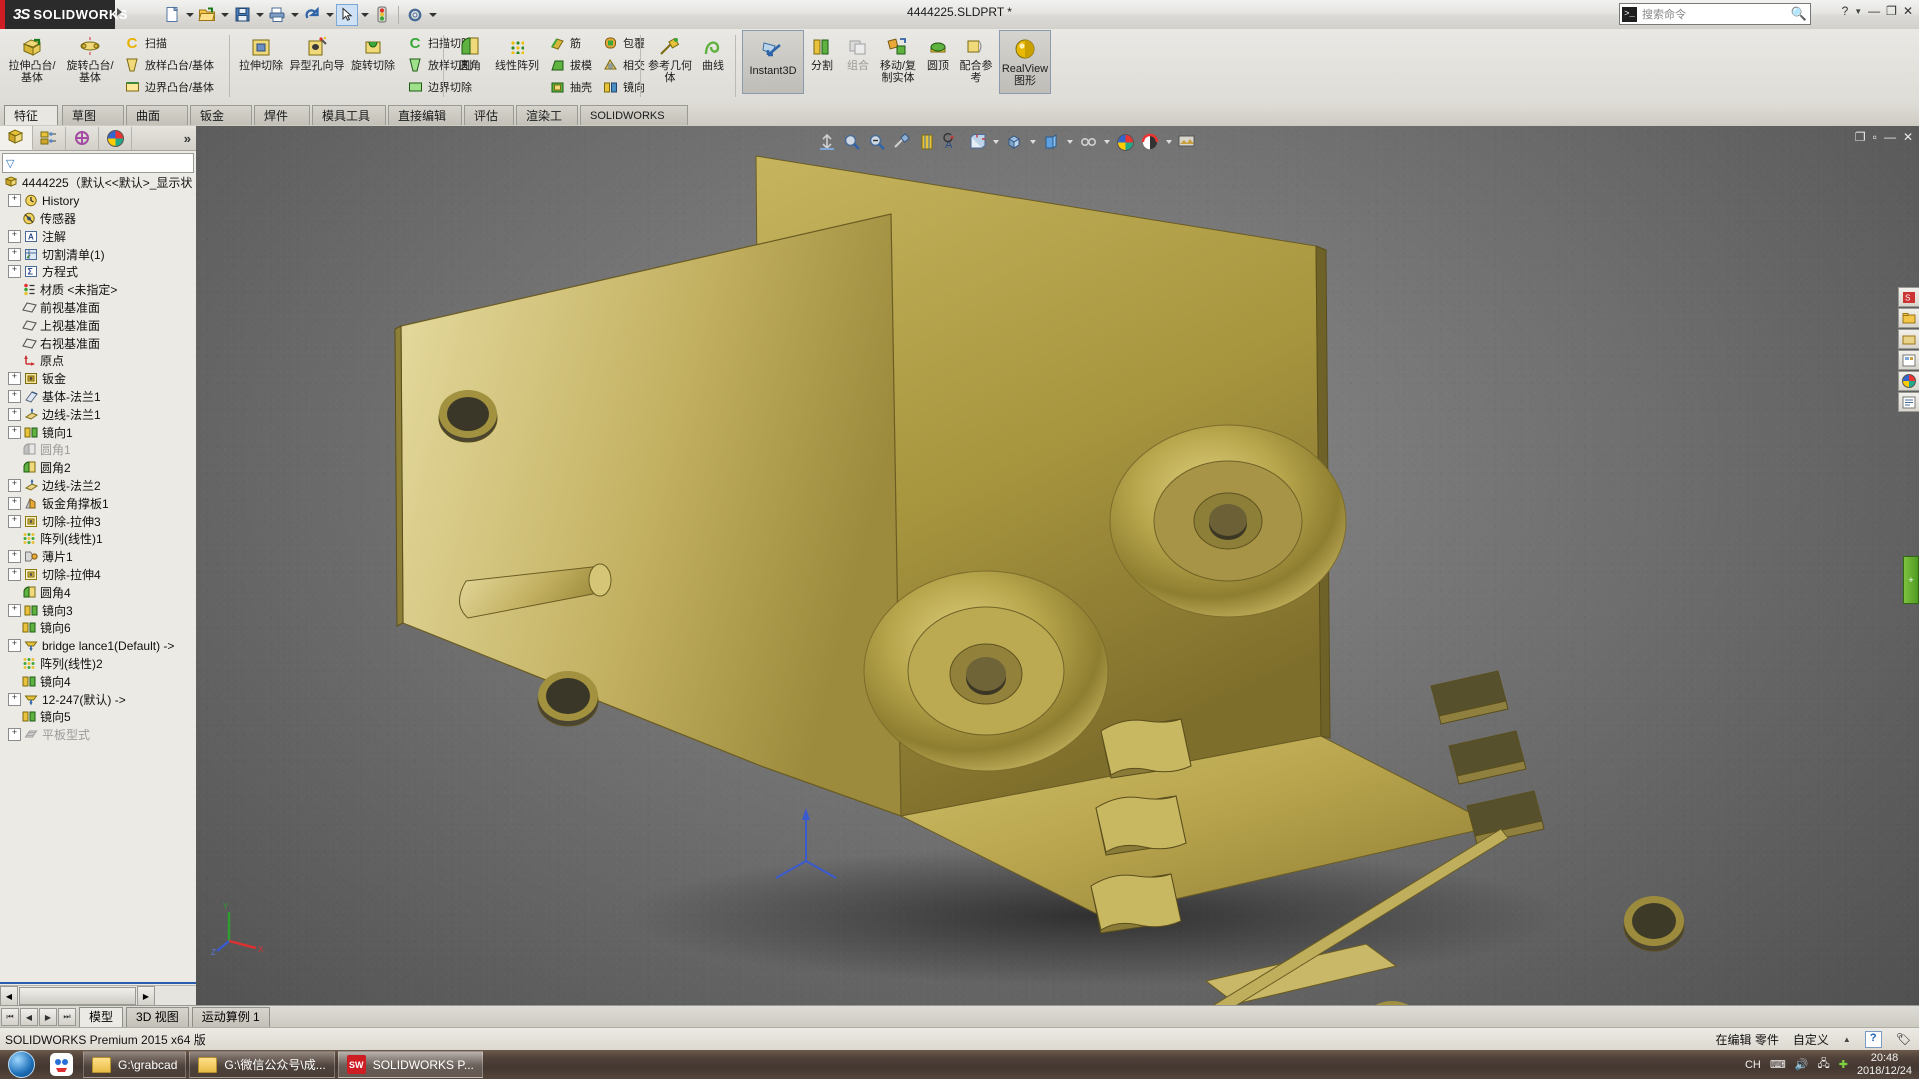 The height and width of the screenshot is (1079, 1919). What do you see at coordinates (1847, 1039) in the screenshot?
I see `status-caret-icon: ▲` at bounding box center [1847, 1039].